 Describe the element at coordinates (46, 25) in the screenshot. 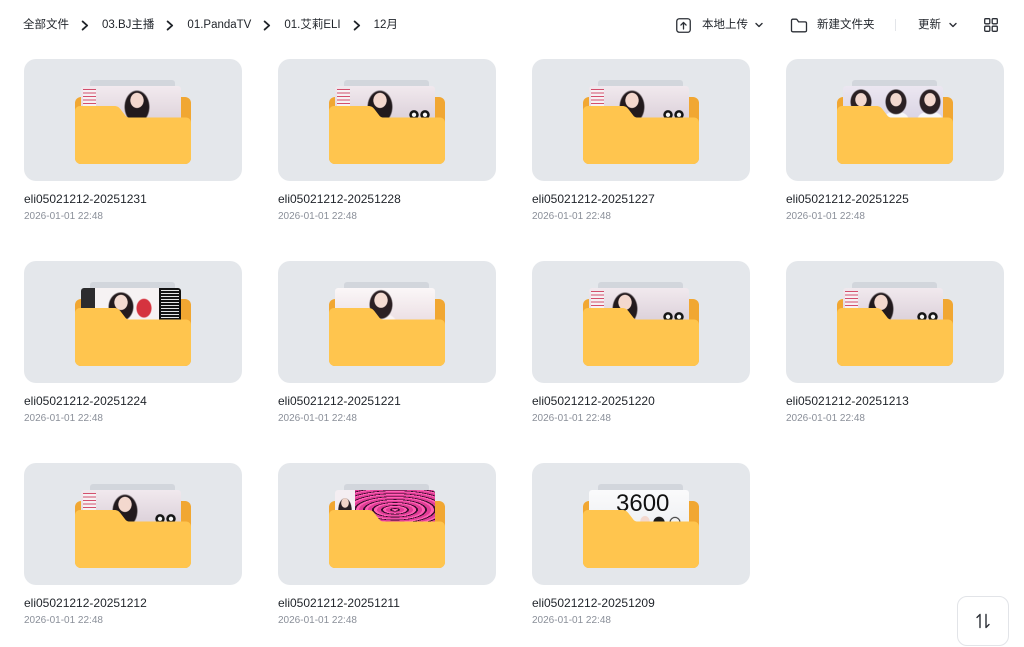

I see `breadcrumb-item-all-files: 全部文件` at that location.